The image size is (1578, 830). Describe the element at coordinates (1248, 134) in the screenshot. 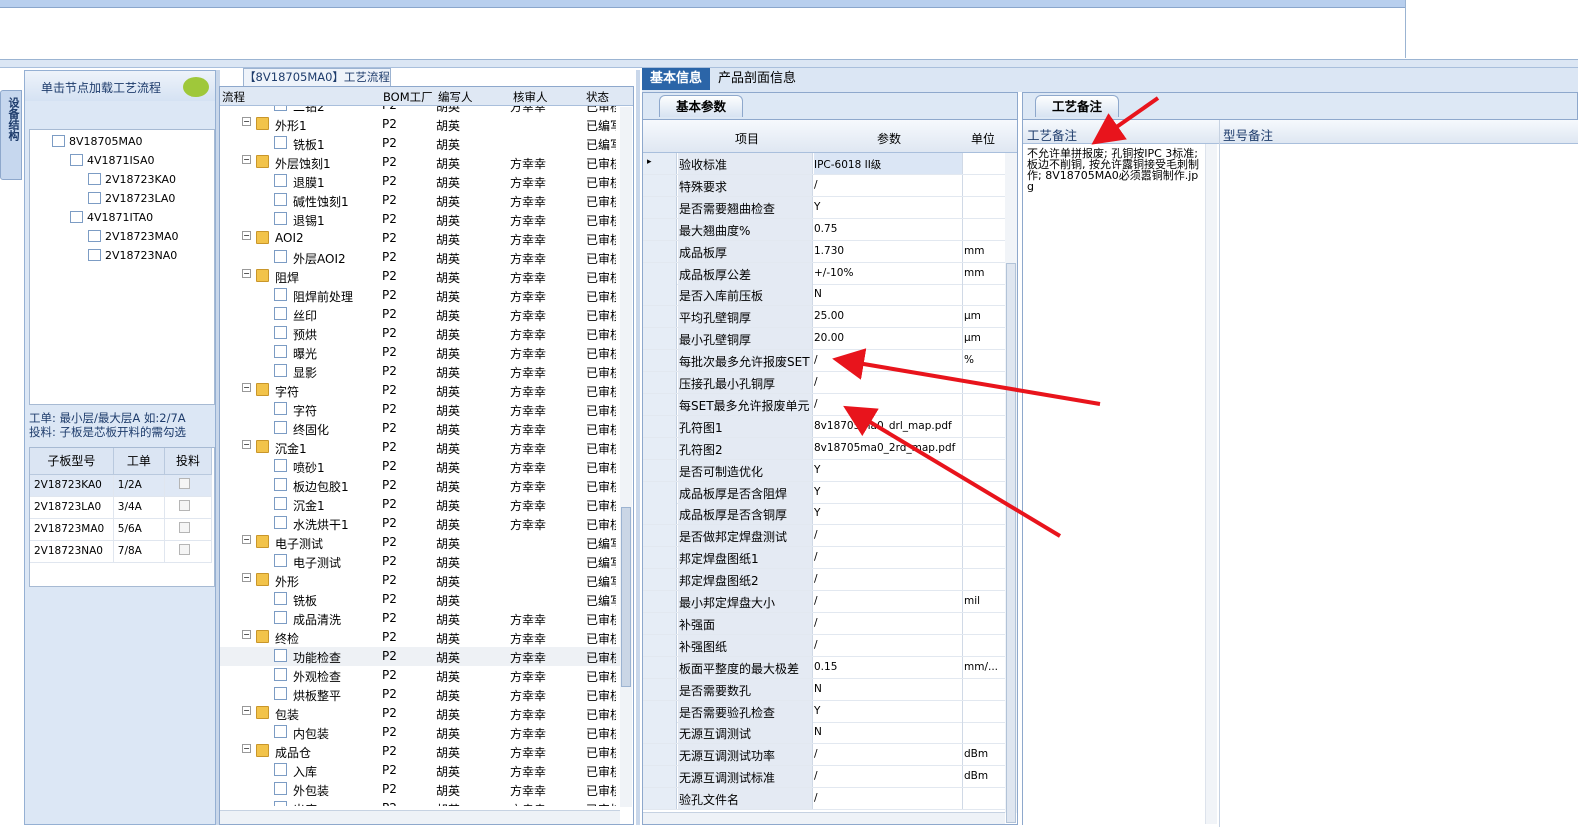

I see `col-model-remarks: 型号备注` at that location.